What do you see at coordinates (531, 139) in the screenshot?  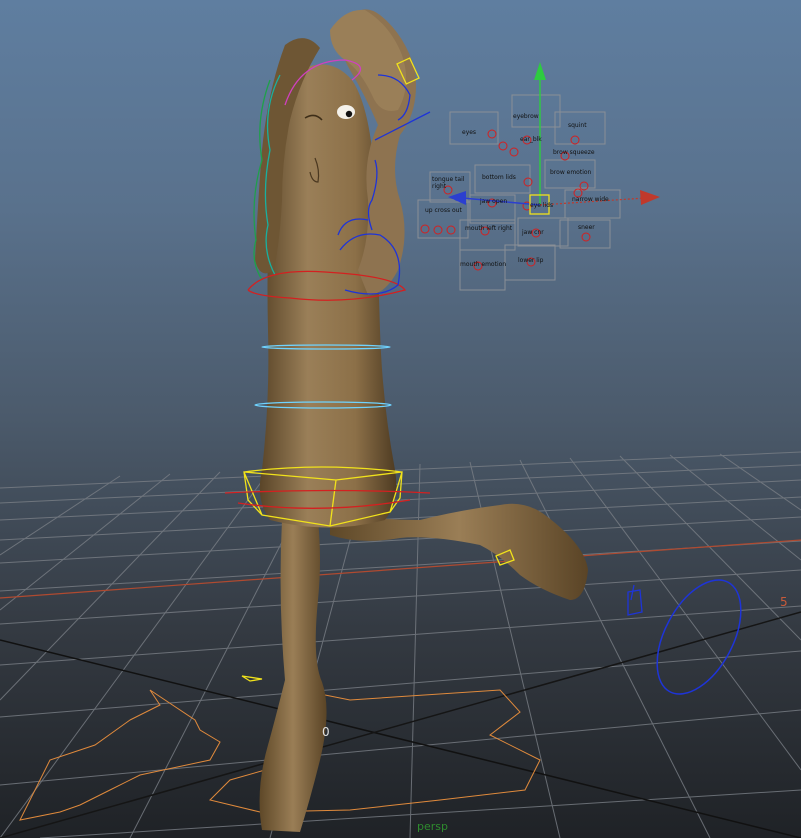 I see `face-label: ear_blk` at bounding box center [531, 139].